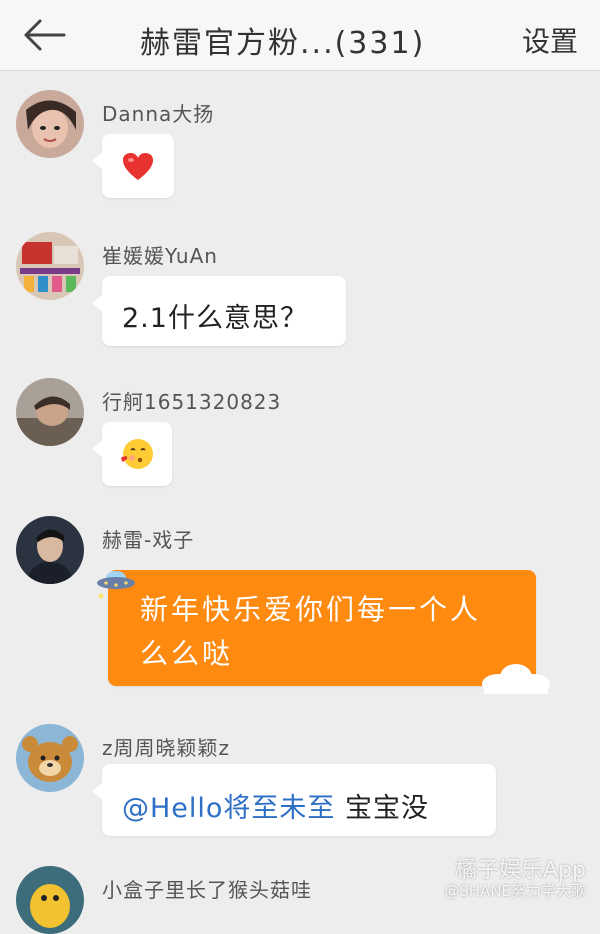  I want to click on message-text: @Hello将至未至 宝宝没, so click(276, 808).